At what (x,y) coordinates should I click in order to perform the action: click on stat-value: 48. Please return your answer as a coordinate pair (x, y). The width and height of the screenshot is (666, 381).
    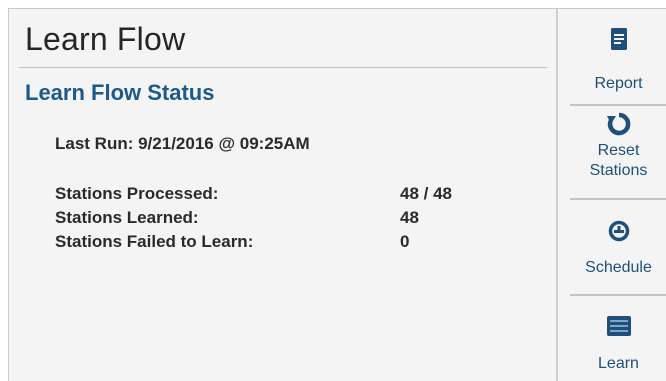
    Looking at the image, I should click on (409, 217).